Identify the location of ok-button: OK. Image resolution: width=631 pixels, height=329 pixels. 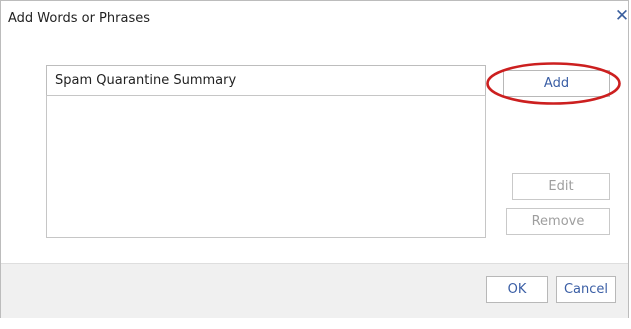
(517, 289).